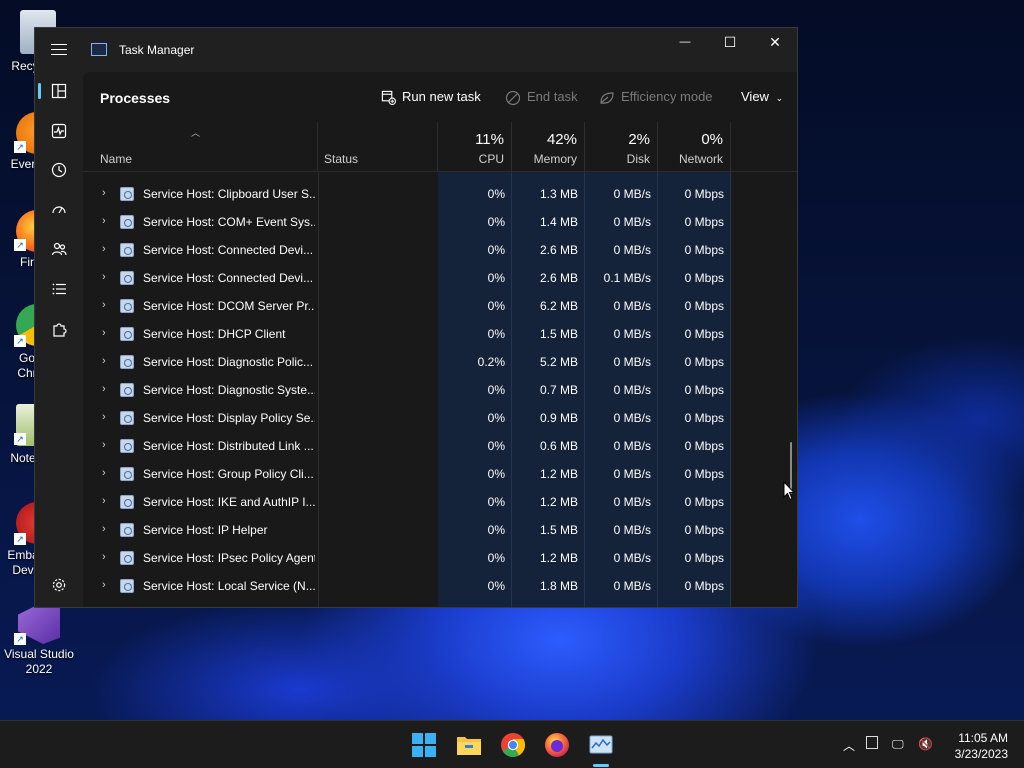  What do you see at coordinates (416, 50) in the screenshot?
I see `title-bar: Task Manager — ☐ ✕` at bounding box center [416, 50].